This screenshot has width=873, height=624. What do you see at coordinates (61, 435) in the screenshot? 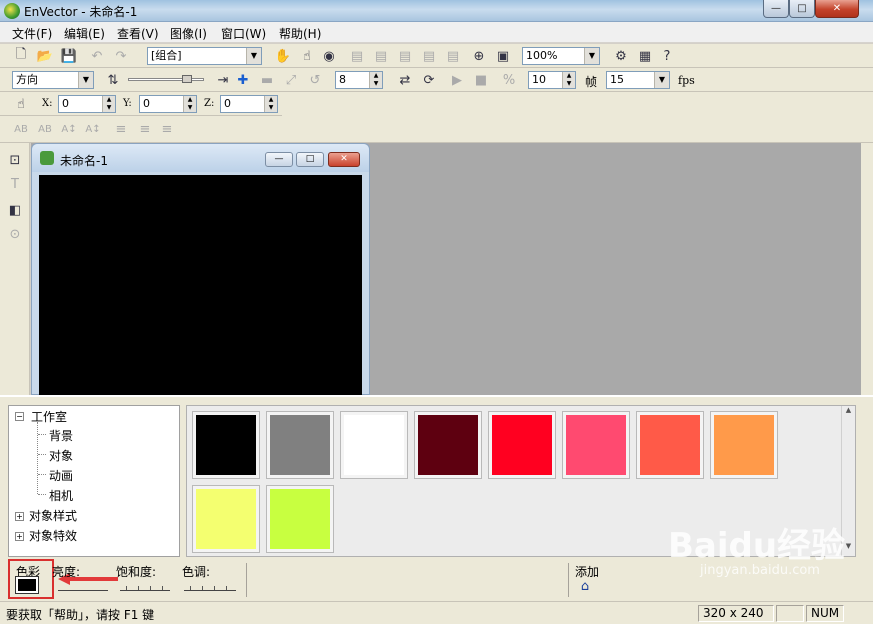
I see `tree-item-background: 背景` at bounding box center [61, 435].